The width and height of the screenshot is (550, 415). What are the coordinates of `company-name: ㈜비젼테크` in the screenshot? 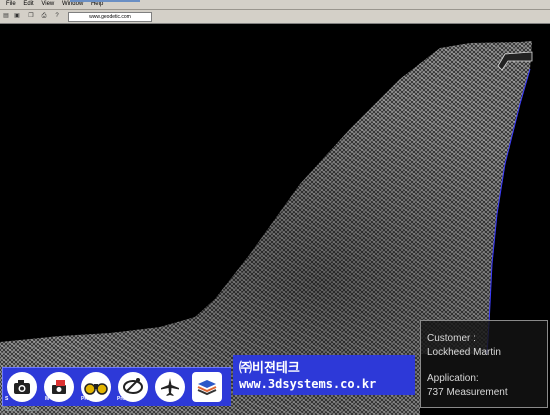 It's located at (269, 368).